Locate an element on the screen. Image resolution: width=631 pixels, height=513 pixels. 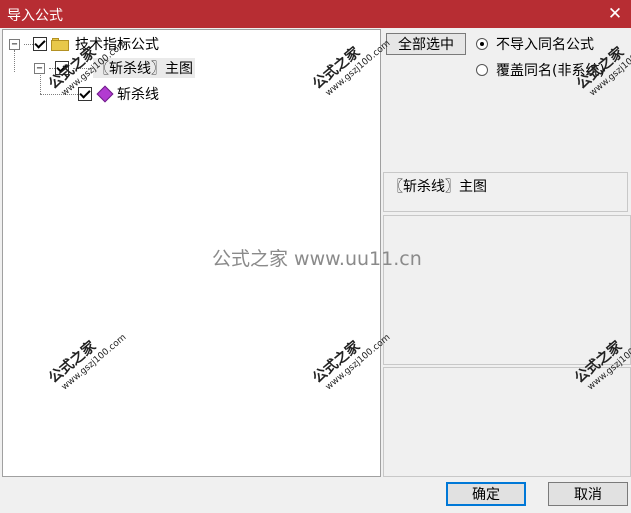
center-watermark: 公式之家 www.uu11.cn is located at coordinates (317, 259).